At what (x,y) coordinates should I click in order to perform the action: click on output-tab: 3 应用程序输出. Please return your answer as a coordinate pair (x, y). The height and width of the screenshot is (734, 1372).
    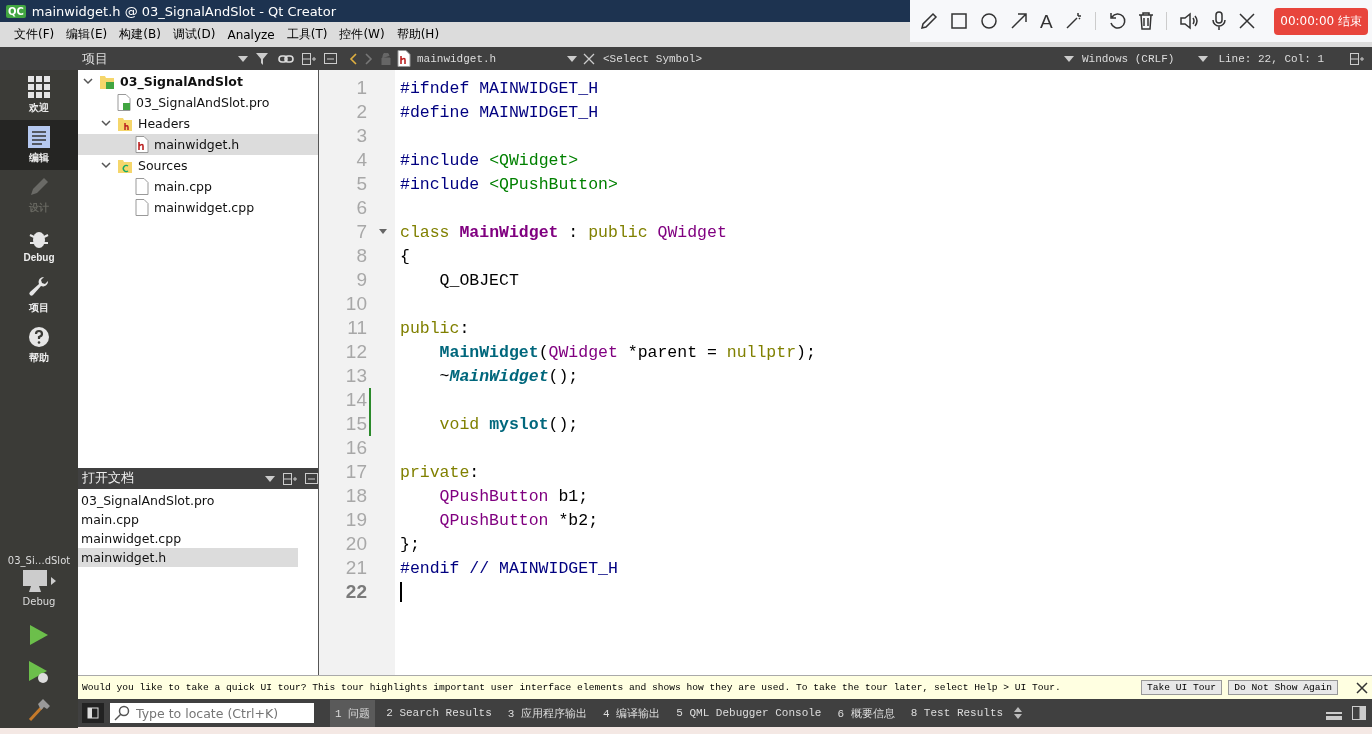
    Looking at the image, I should click on (547, 713).